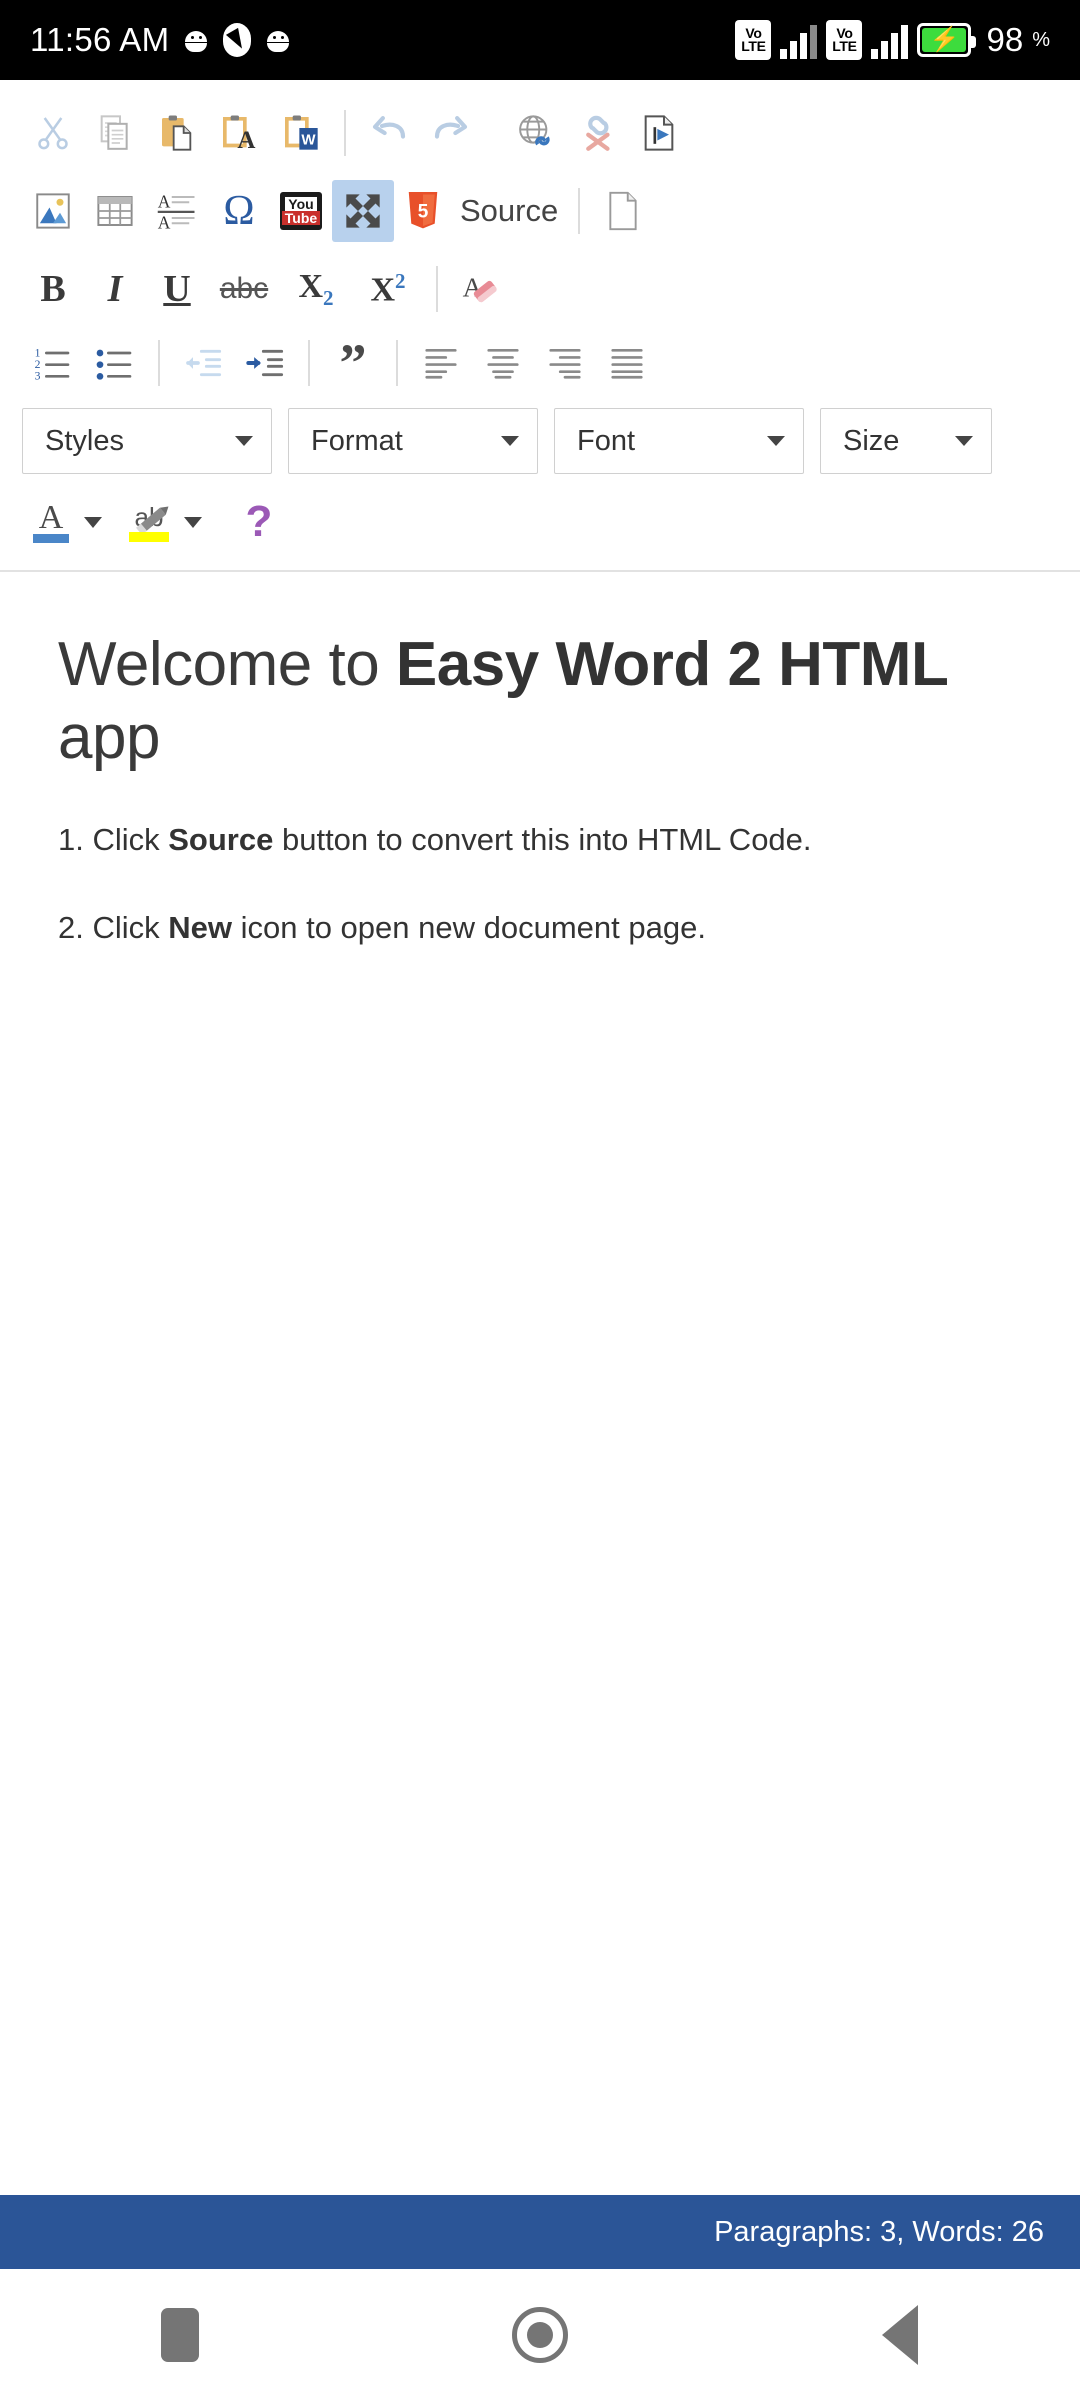 Image resolution: width=1080 pixels, height=2400 pixels. What do you see at coordinates (451, 127) in the screenshot?
I see `redo-icon` at bounding box center [451, 127].